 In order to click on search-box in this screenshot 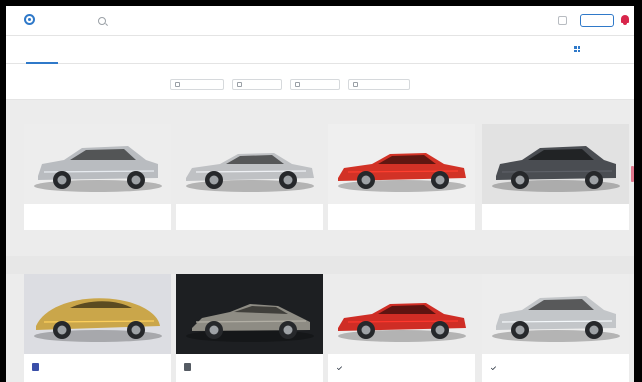, I will do `click(168, 21)`.